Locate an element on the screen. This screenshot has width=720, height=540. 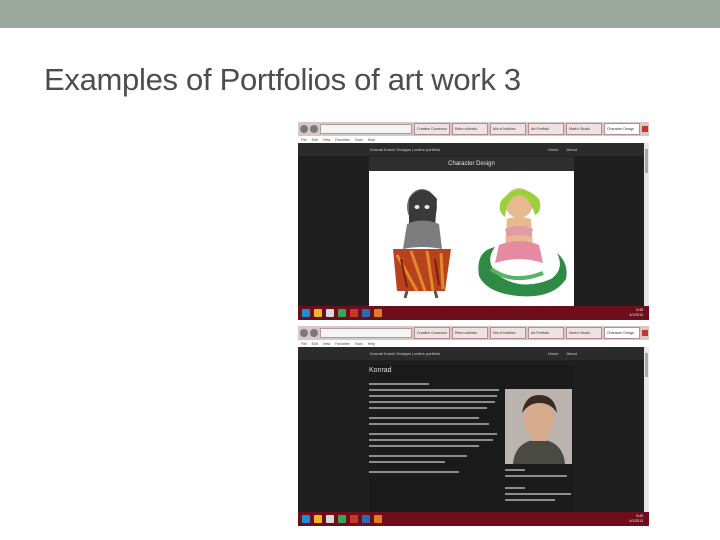
gallery-panel: Character Design is located at coordinates (471, 232).